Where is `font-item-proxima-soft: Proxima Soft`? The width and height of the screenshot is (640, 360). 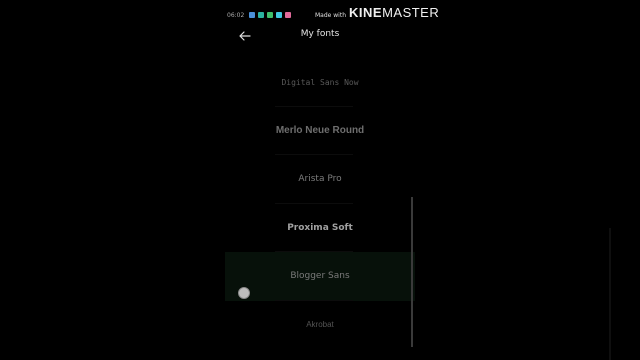
font-item-proxima-soft: Proxima Soft is located at coordinates (320, 228).